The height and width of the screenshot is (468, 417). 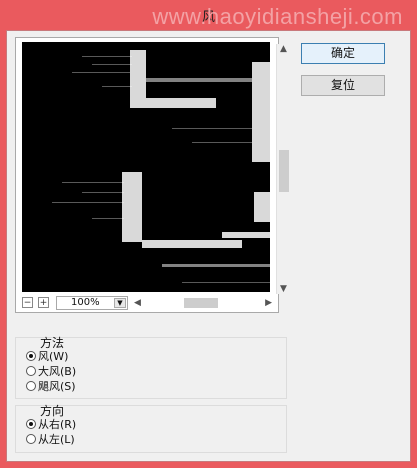 What do you see at coordinates (120, 303) in the screenshot?
I see `chevron-down-icon: ▼` at bounding box center [120, 303].